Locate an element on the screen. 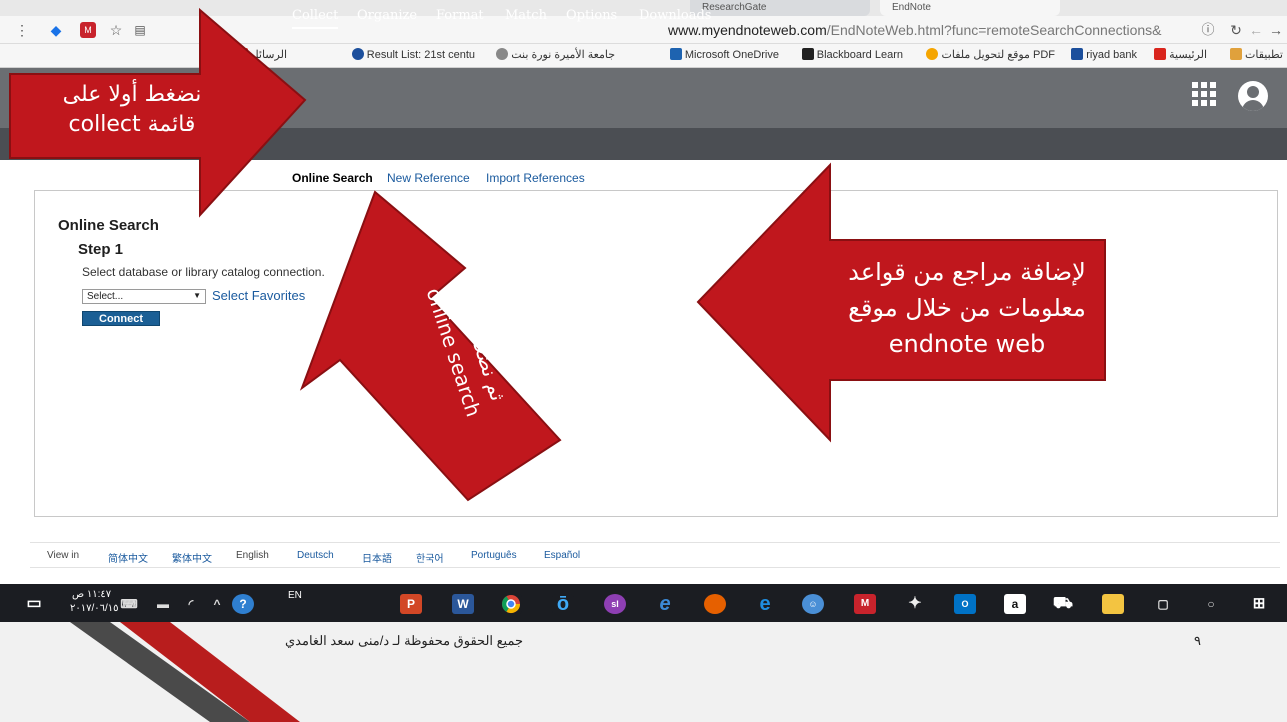 This screenshot has width=1287, height=722. callout-collect-text: نضغط أولا على قائمة collect is located at coordinates (132, 109).